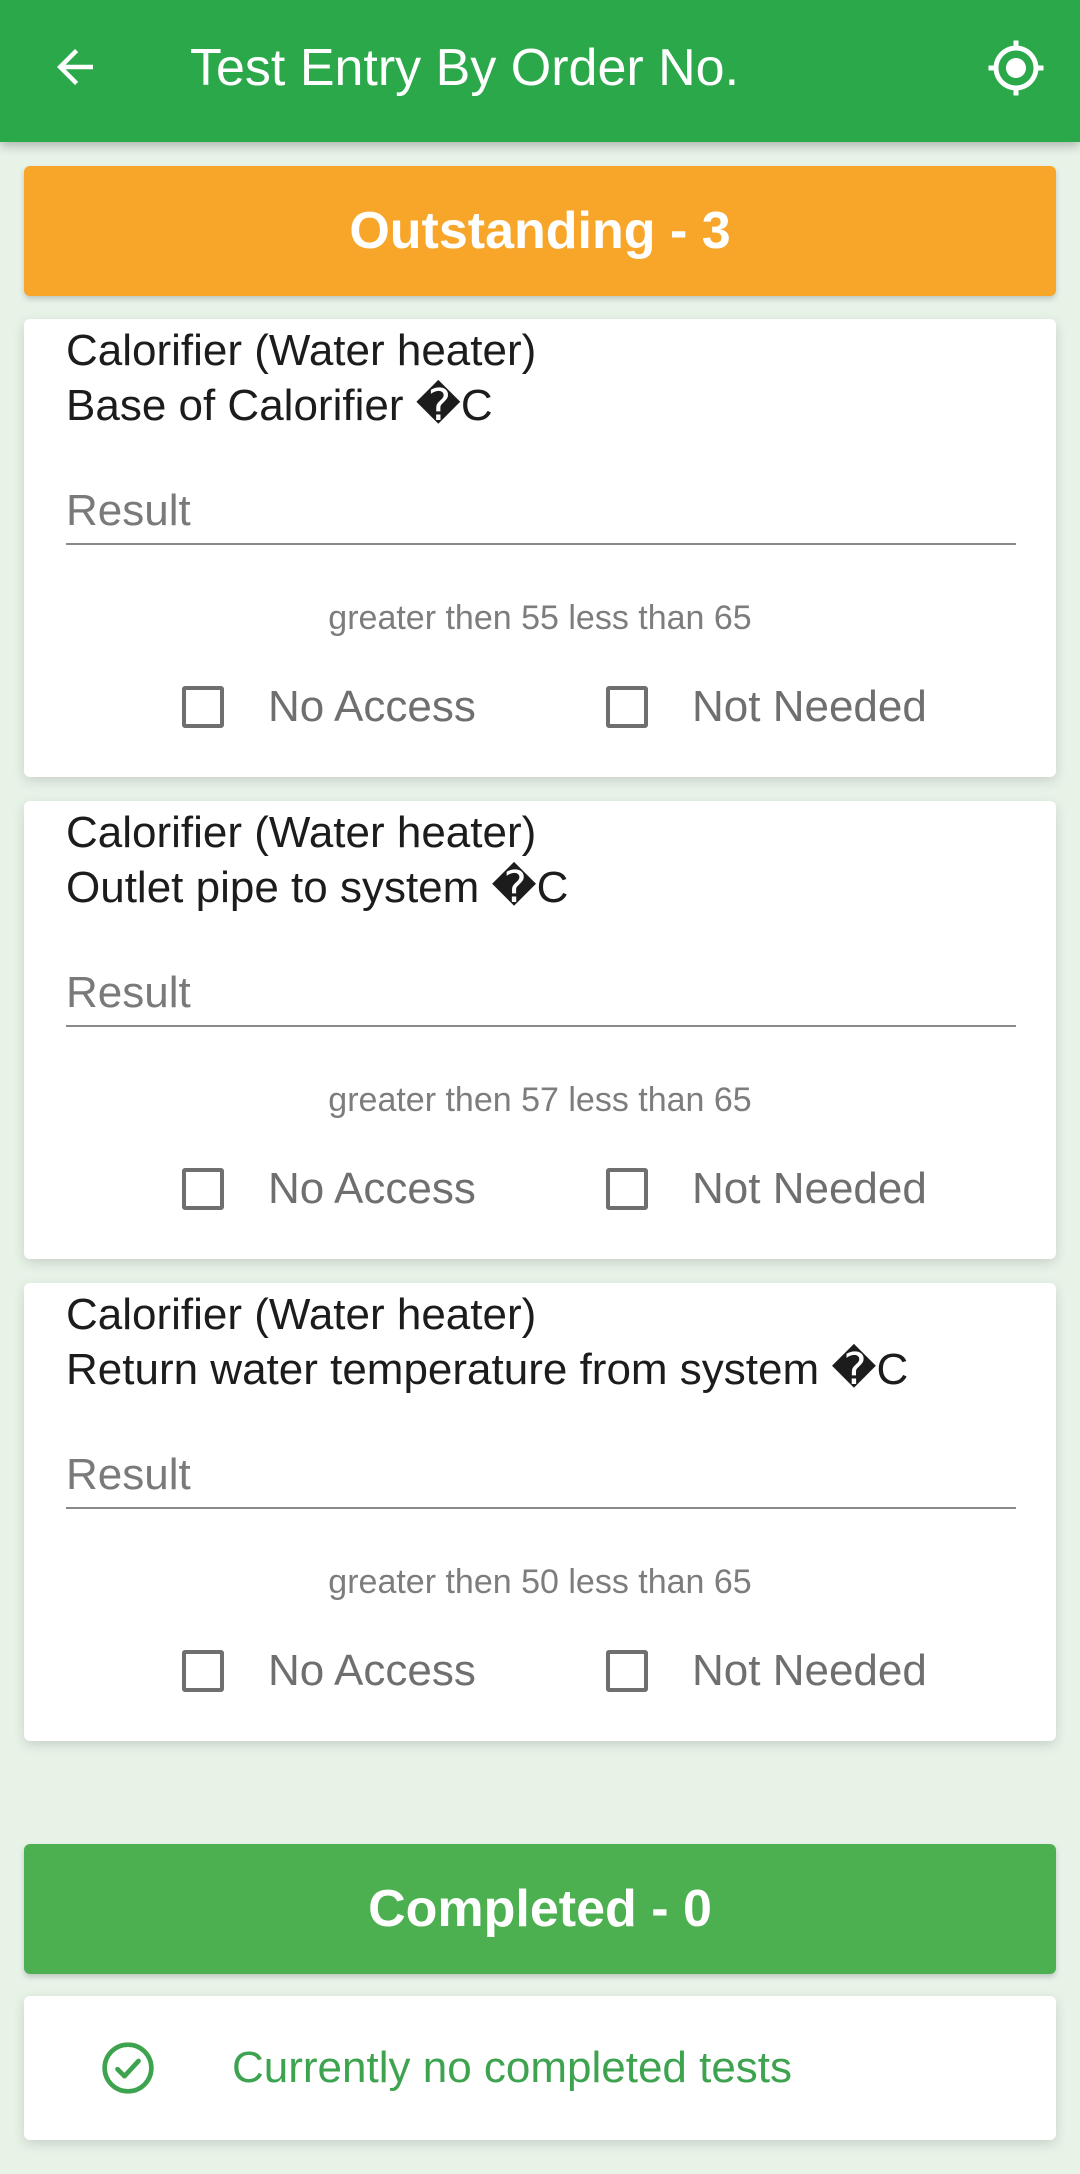  Describe the element at coordinates (1016, 68) in the screenshot. I see `gps-fixed-icon` at that location.